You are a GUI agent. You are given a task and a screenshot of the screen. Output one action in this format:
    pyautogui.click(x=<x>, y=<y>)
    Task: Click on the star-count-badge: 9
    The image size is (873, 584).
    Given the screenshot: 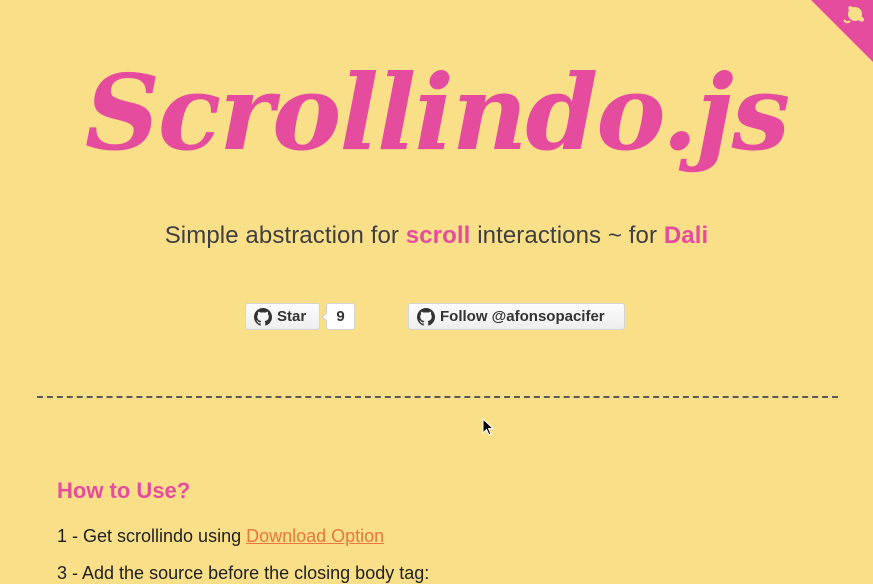 What is the action you would take?
    pyautogui.click(x=338, y=316)
    